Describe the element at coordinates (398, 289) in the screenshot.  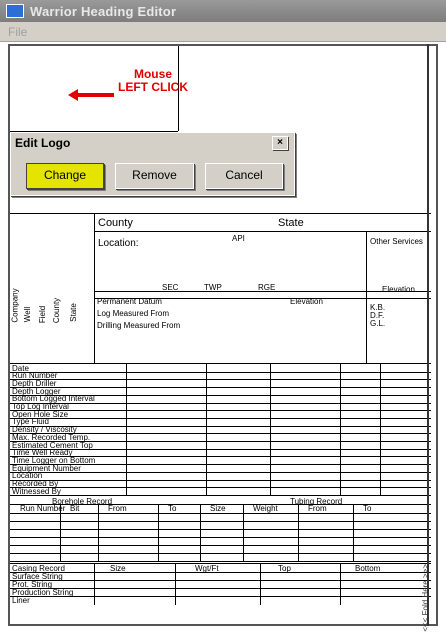
I see `elevation-head-label: Elevation` at that location.